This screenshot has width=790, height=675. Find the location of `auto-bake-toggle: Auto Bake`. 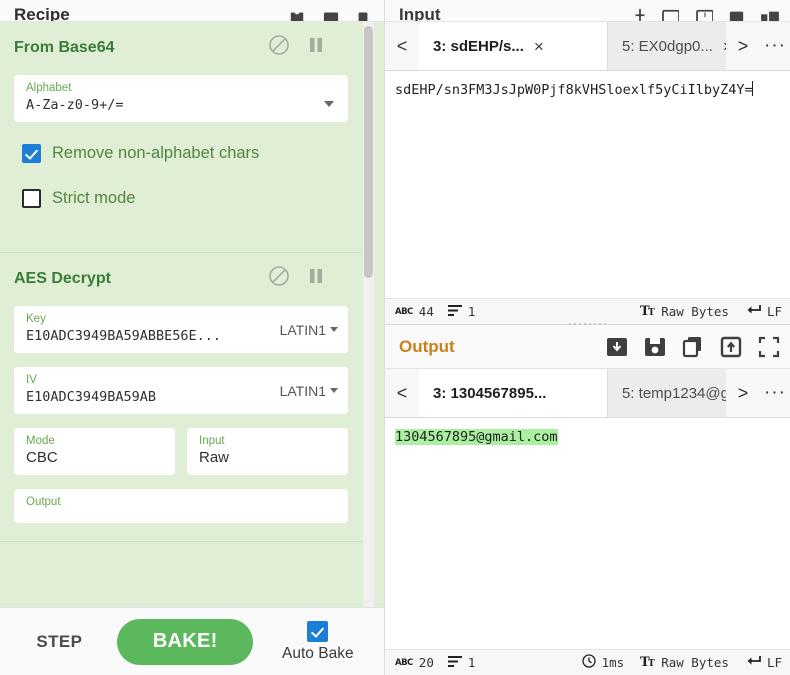

auto-bake-toggle: Auto Bake is located at coordinates (318, 641).